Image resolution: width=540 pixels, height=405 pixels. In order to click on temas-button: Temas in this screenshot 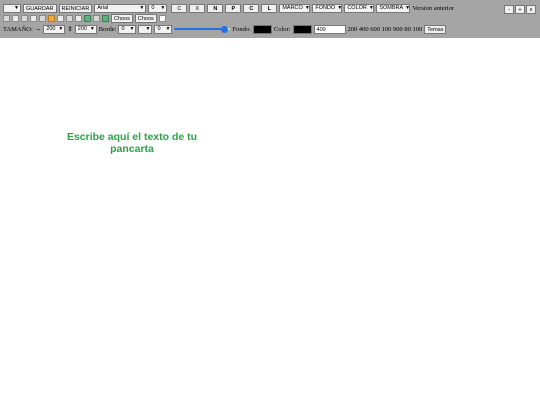, I will do `click(435, 29)`.